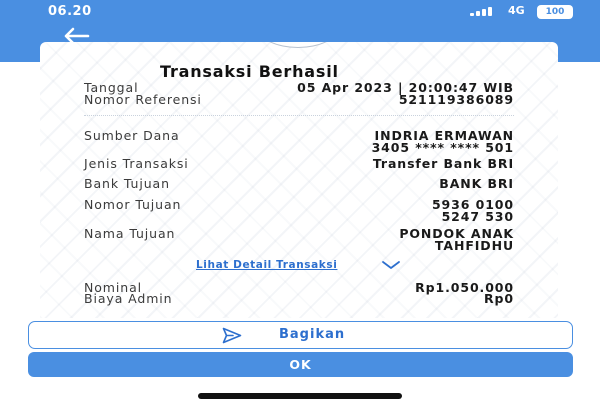 The image size is (600, 400). Describe the element at coordinates (443, 163) in the screenshot. I see `row-value: Transfer Bank BRI` at that location.